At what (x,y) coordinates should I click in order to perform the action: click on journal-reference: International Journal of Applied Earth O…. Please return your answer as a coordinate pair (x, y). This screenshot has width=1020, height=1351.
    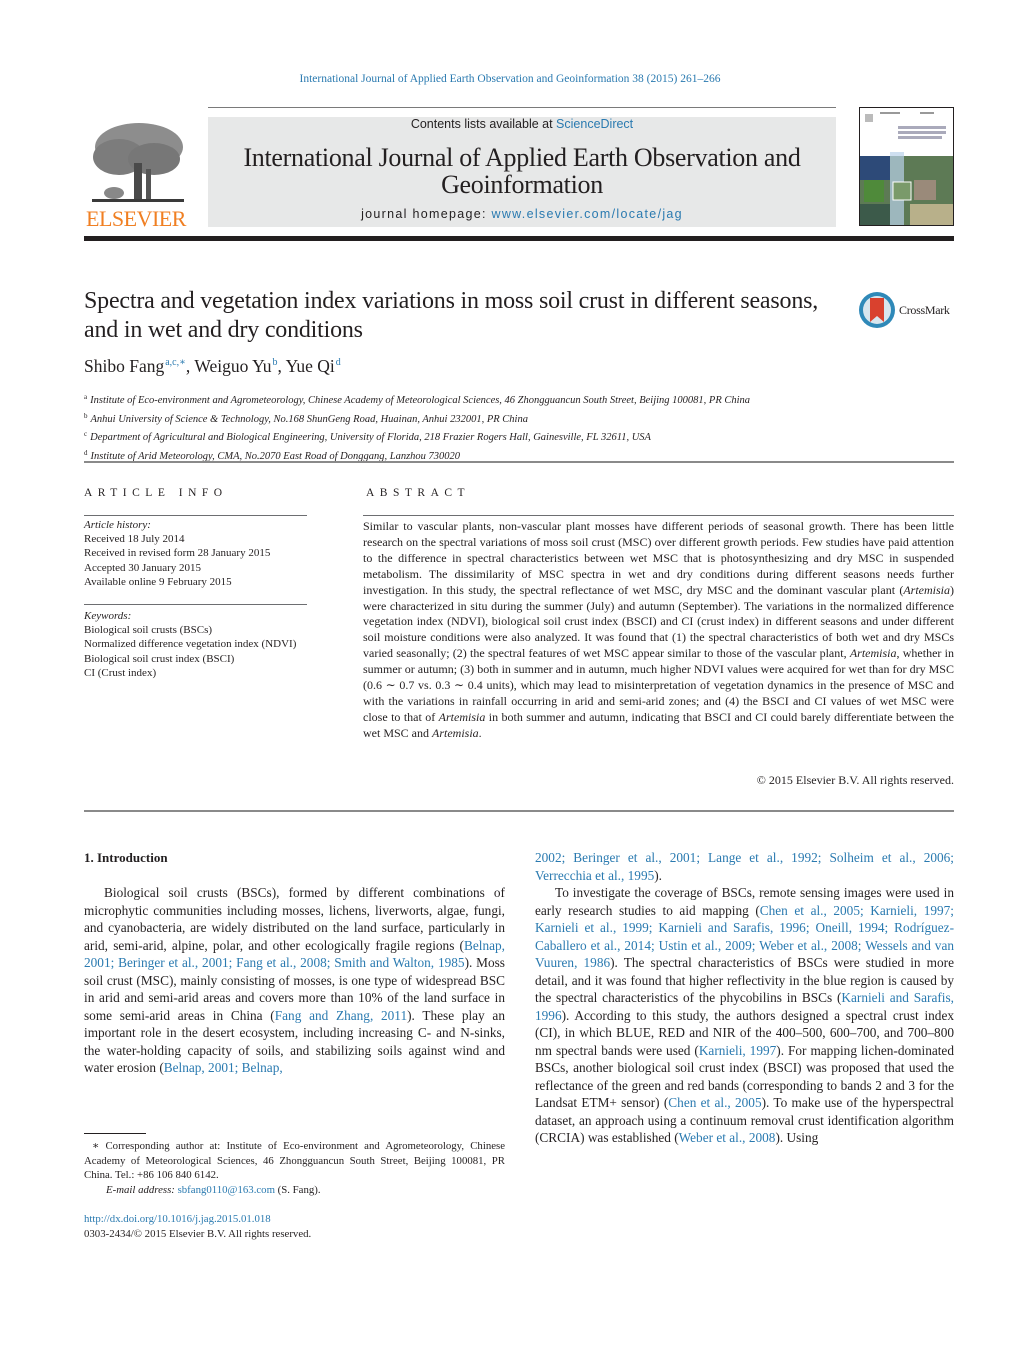
    Looking at the image, I should click on (510, 79).